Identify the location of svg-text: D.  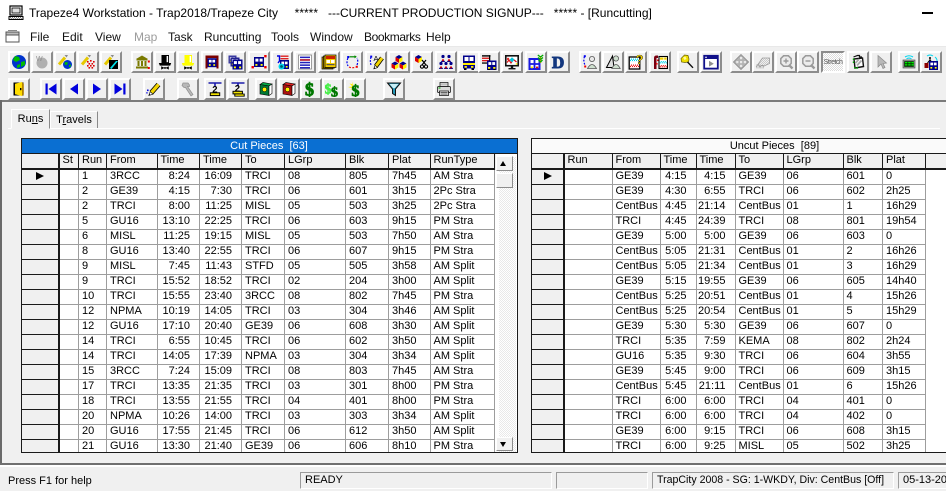
(558, 62).